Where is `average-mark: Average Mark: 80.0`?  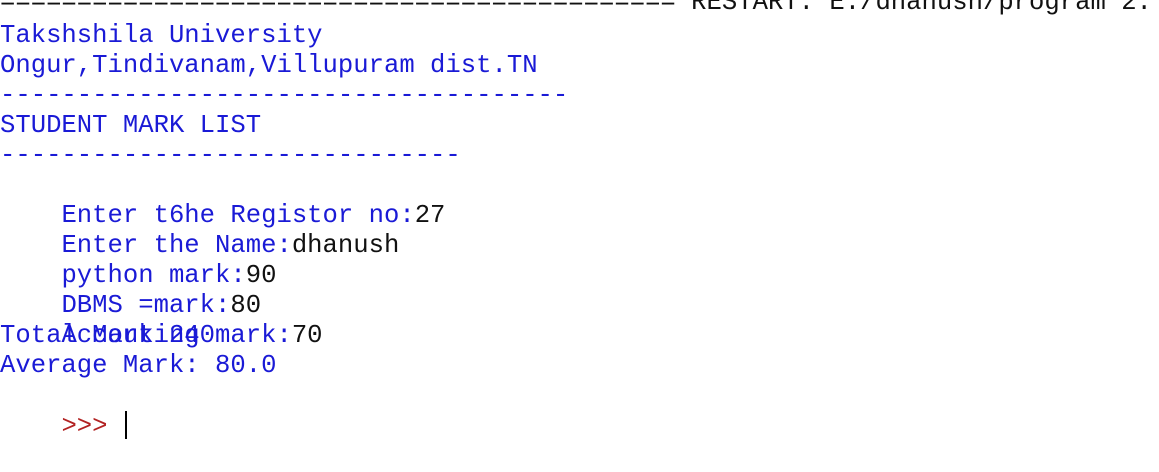 average-mark: Average Mark: 80.0 is located at coordinates (138, 365).